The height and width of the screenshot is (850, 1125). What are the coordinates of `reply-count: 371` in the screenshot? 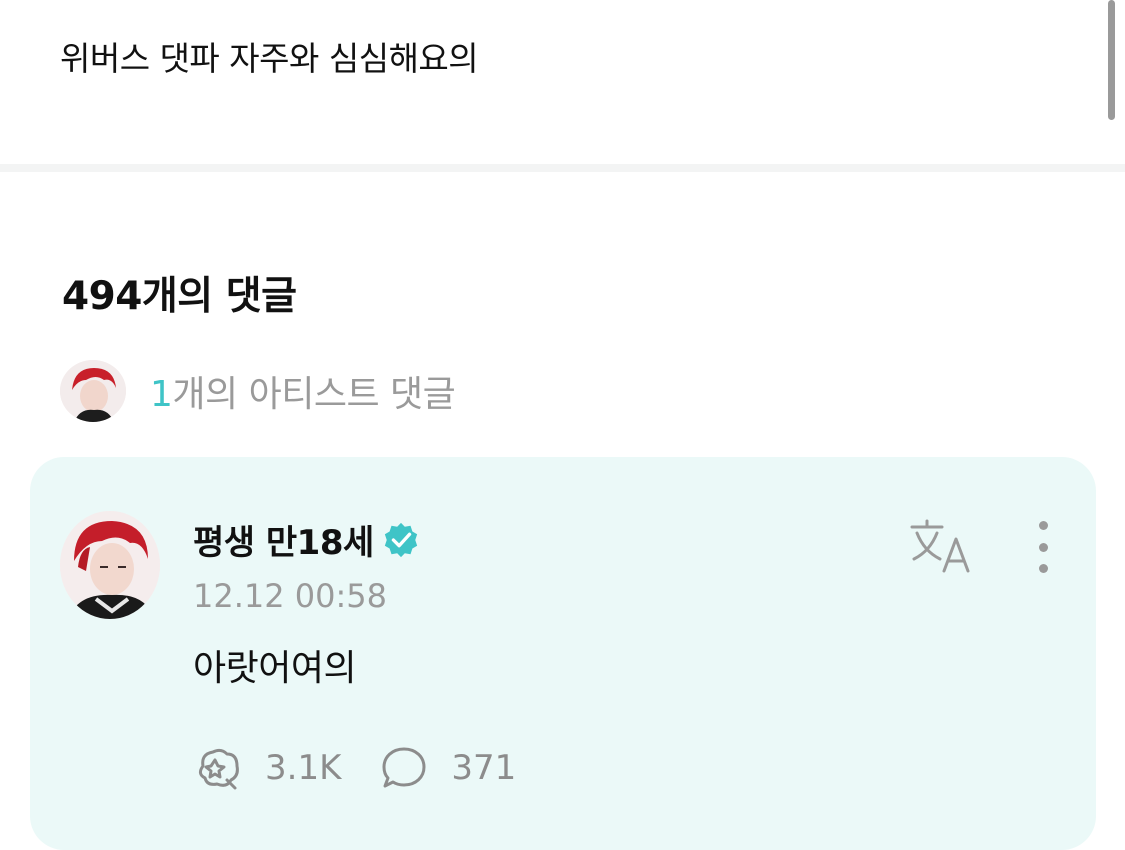 It's located at (484, 768).